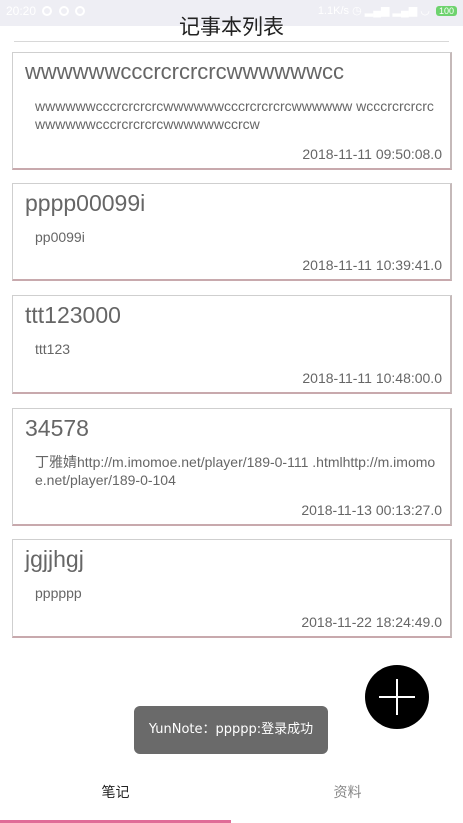 Image resolution: width=463 pixels, height=823 pixels. What do you see at coordinates (232, 232) in the screenshot?
I see `note-card: pppp00099i pp0099i 2018-11-11 10:39:41.0` at bounding box center [232, 232].